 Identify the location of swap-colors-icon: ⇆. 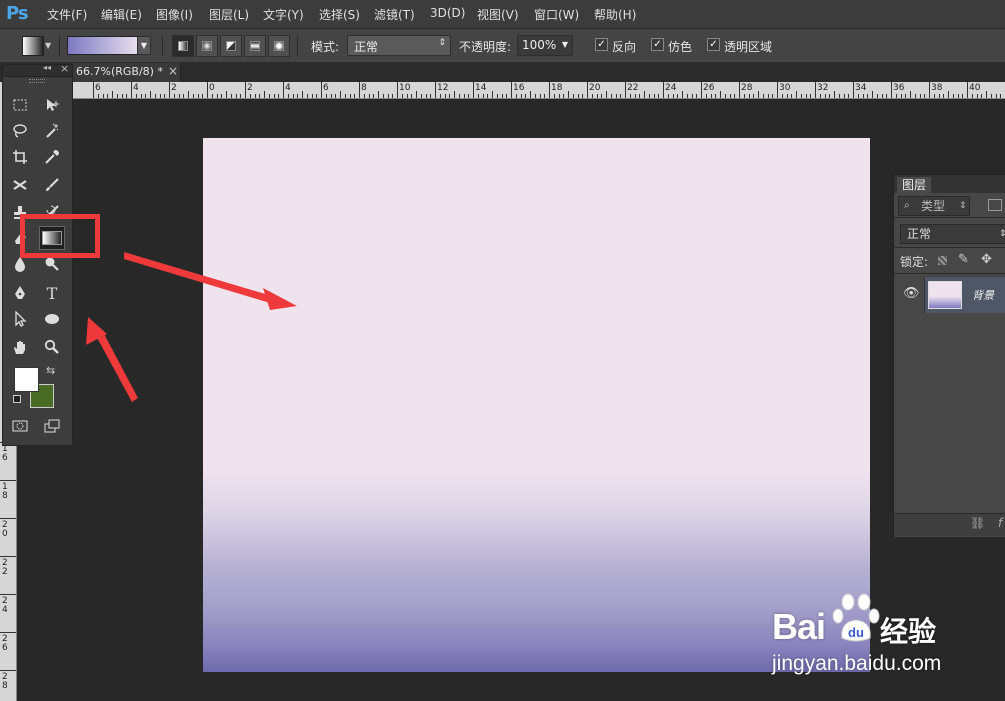
(50, 370).